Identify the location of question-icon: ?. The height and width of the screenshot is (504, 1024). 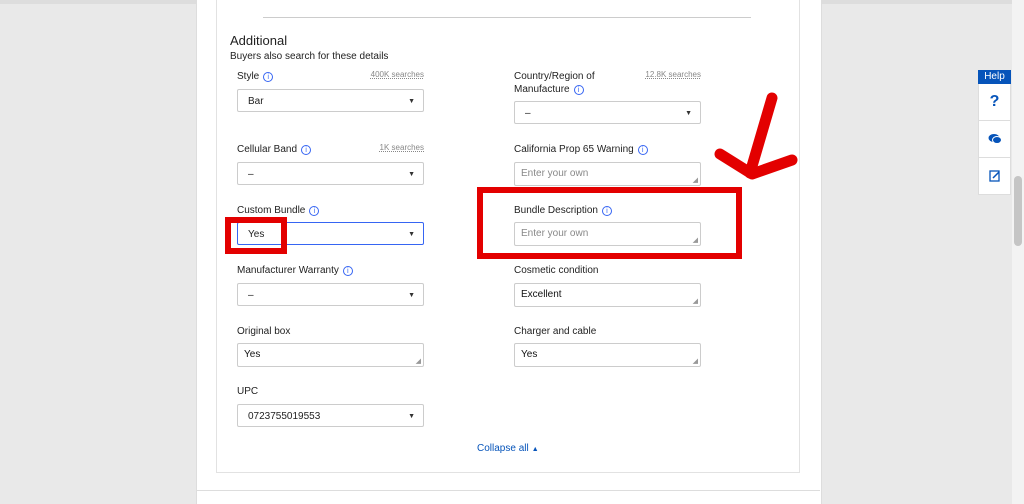
(994, 102).